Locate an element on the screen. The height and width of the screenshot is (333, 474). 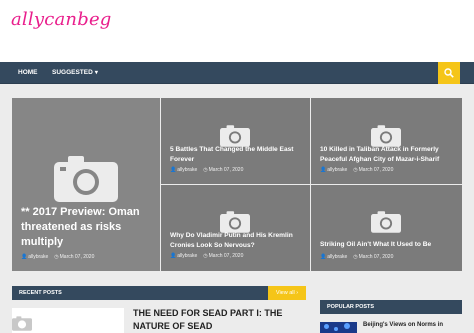
popular-post-title: Beijing's Views on Norms in is located at coordinates (403, 325).